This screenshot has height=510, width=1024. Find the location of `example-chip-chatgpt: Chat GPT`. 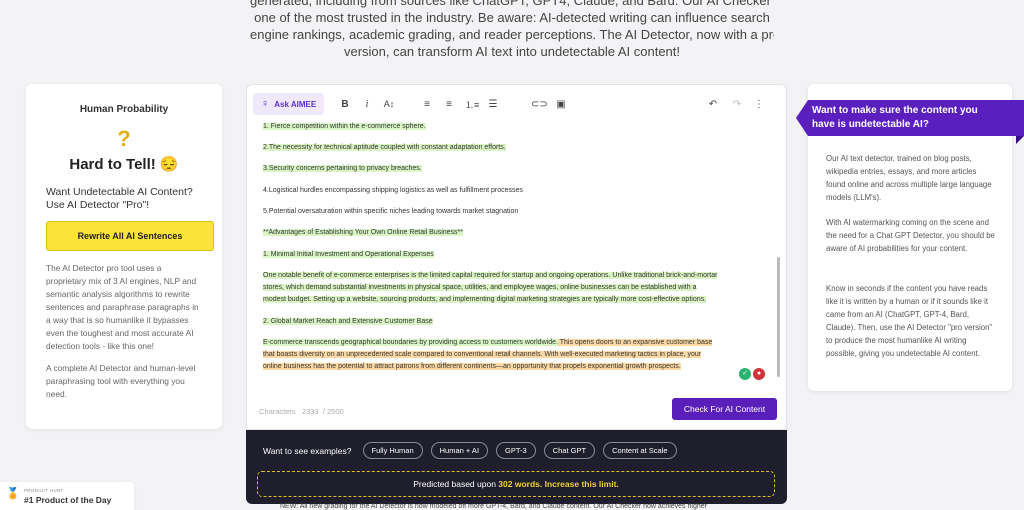

example-chip-chatgpt: Chat GPT is located at coordinates (569, 450).